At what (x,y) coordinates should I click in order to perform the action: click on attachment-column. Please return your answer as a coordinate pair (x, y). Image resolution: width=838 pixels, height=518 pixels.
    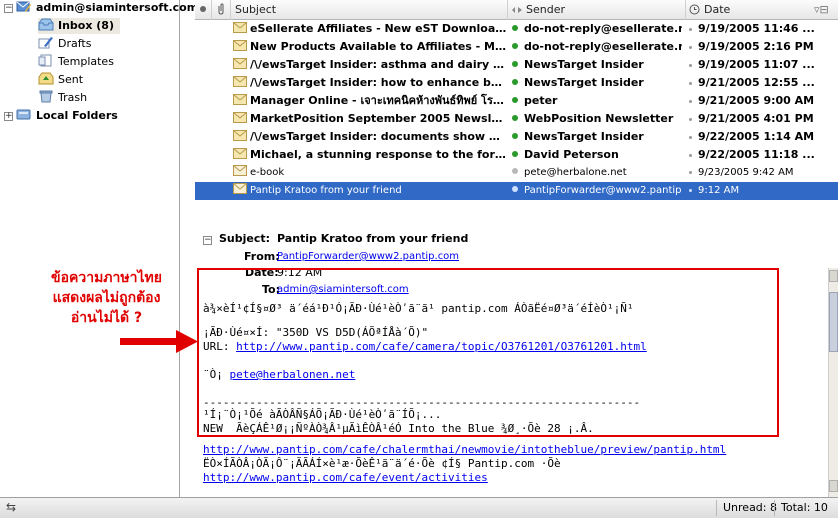
    Looking at the image, I should click on (221, 10).